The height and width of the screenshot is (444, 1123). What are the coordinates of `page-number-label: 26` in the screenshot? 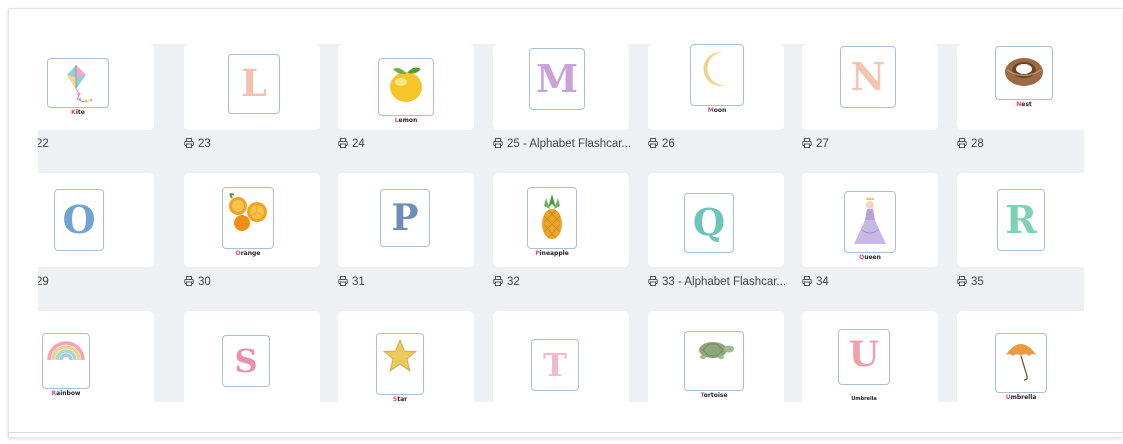 It's located at (661, 144).